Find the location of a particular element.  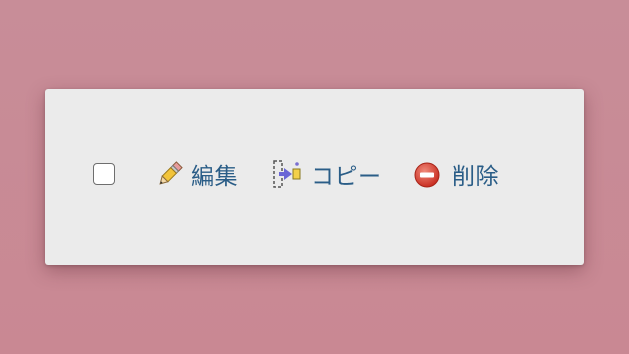

copy-icon is located at coordinates (287, 174).